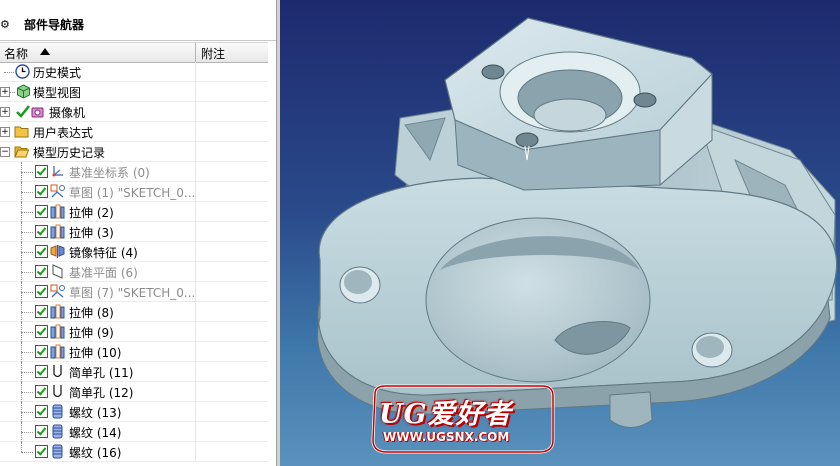  What do you see at coordinates (195, 52) in the screenshot?
I see `column-divider` at bounding box center [195, 52].